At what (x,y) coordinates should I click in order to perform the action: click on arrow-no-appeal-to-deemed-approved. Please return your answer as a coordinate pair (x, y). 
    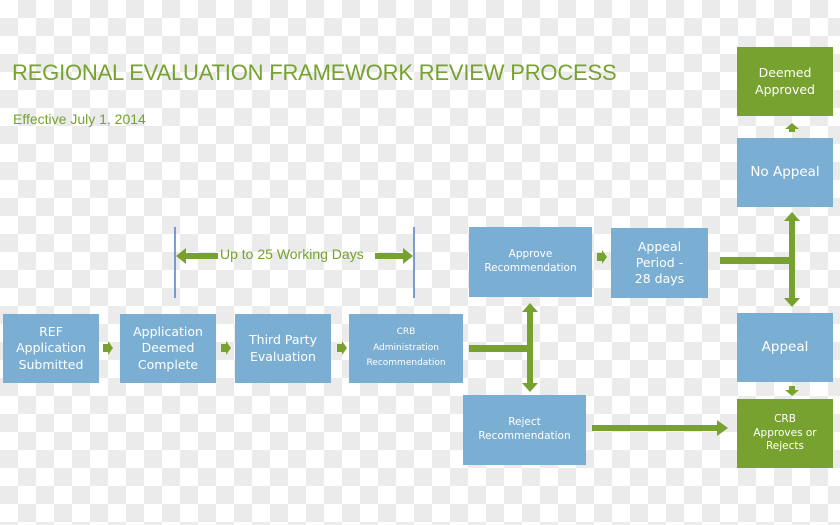
    Looking at the image, I should click on (792, 127).